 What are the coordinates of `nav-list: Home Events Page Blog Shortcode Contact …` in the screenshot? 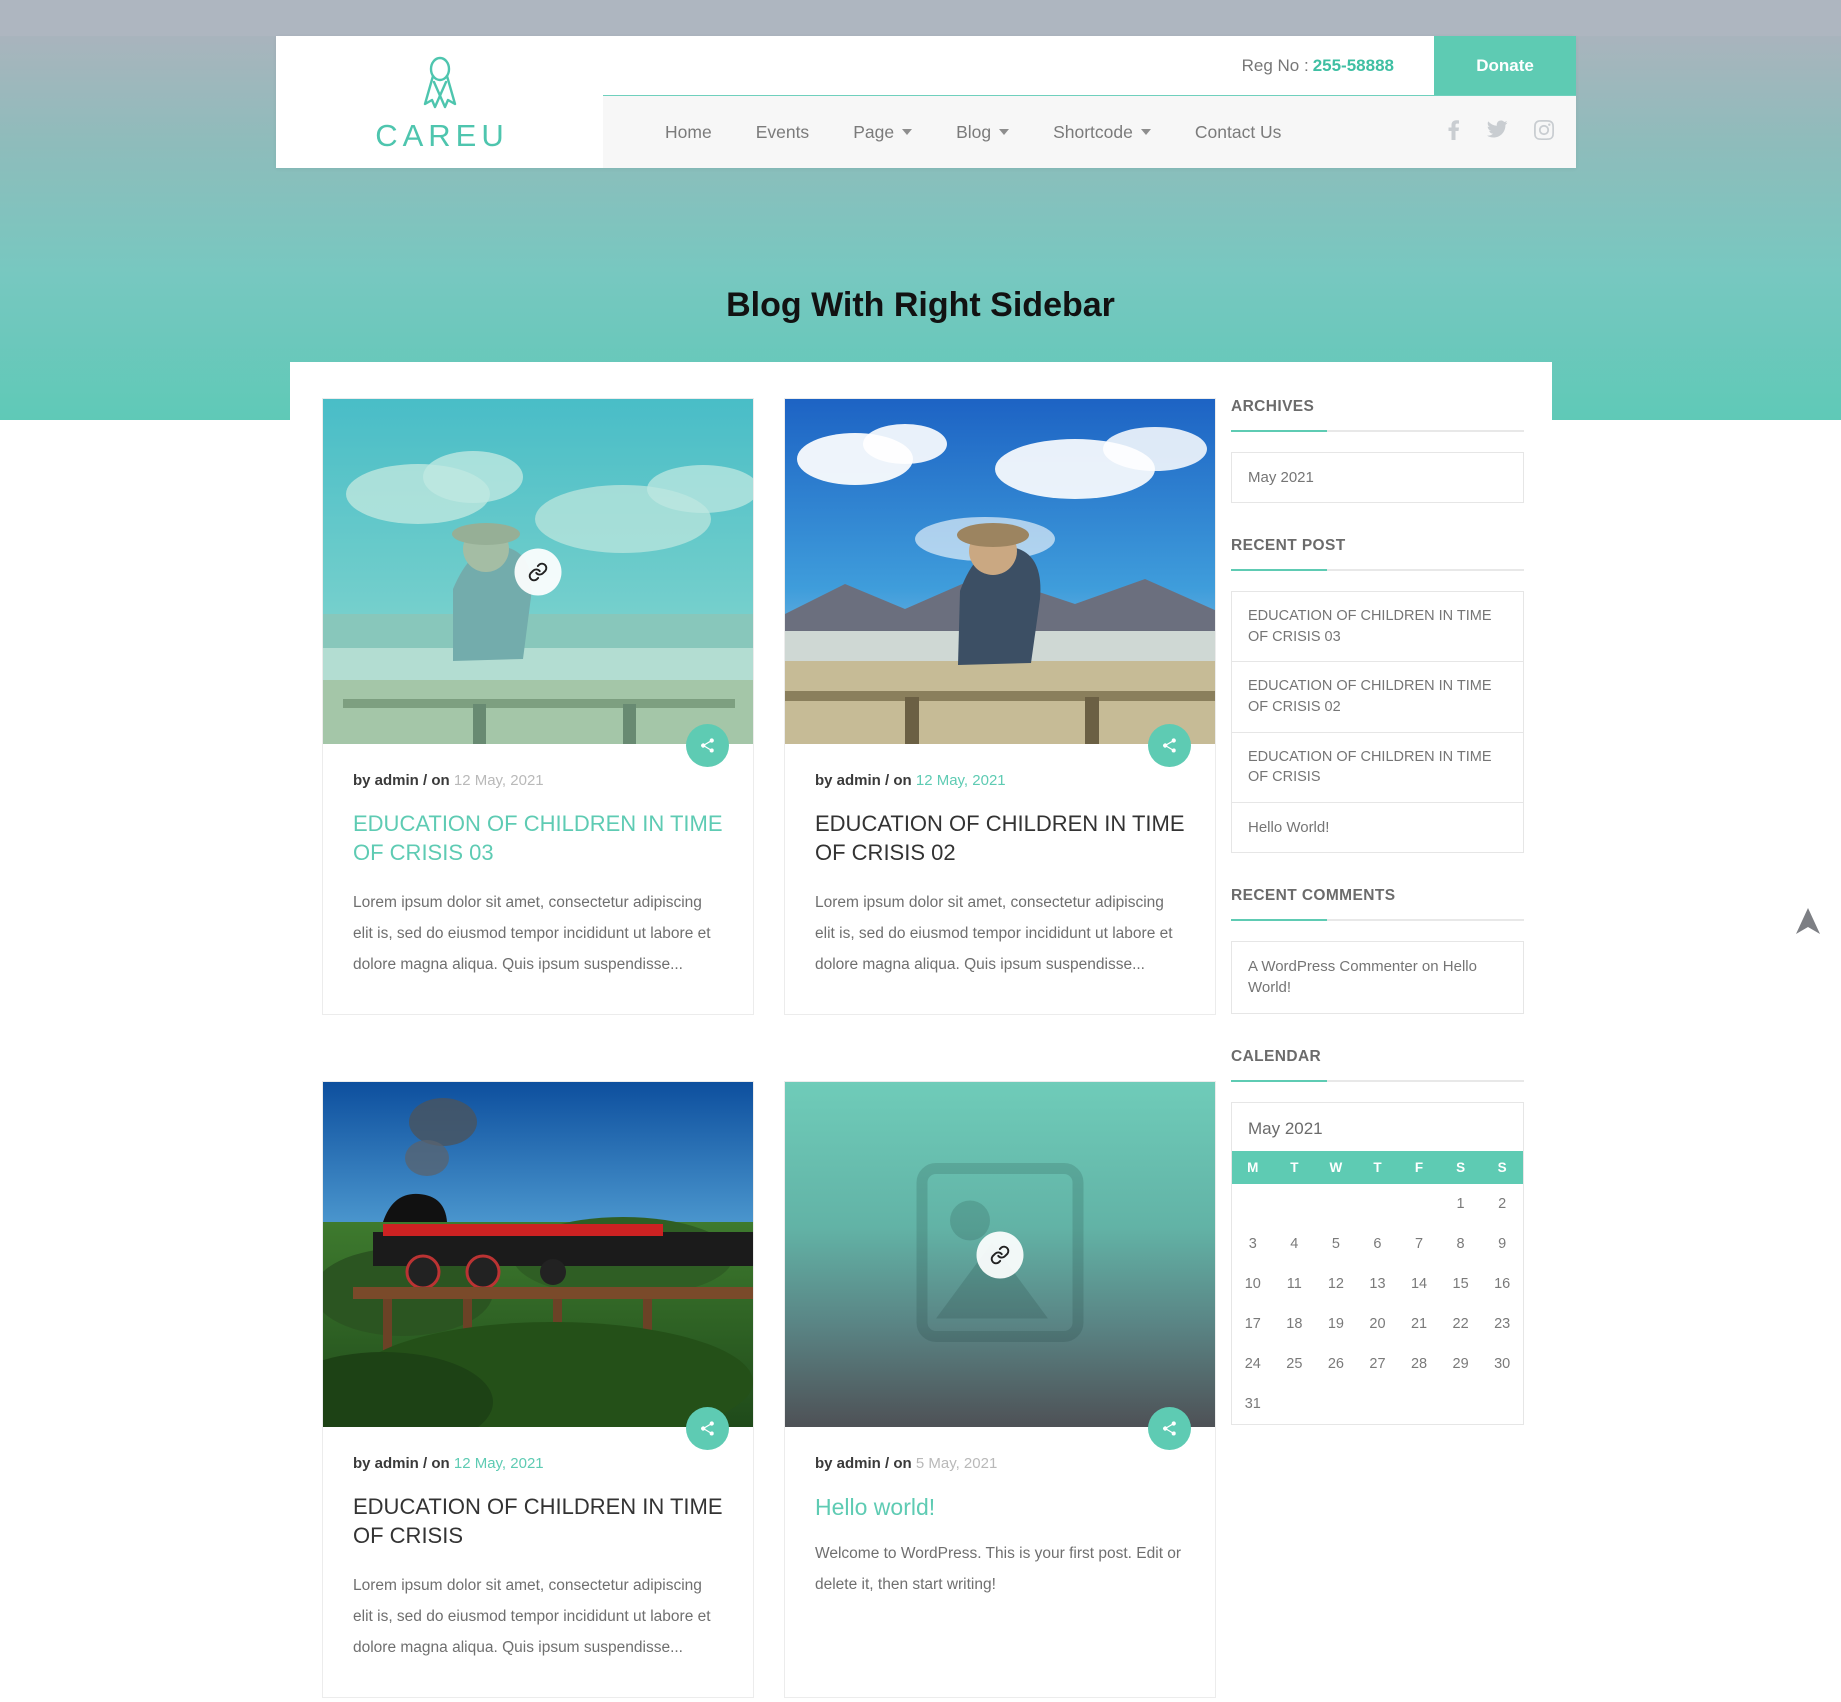 It's located at (973, 132).